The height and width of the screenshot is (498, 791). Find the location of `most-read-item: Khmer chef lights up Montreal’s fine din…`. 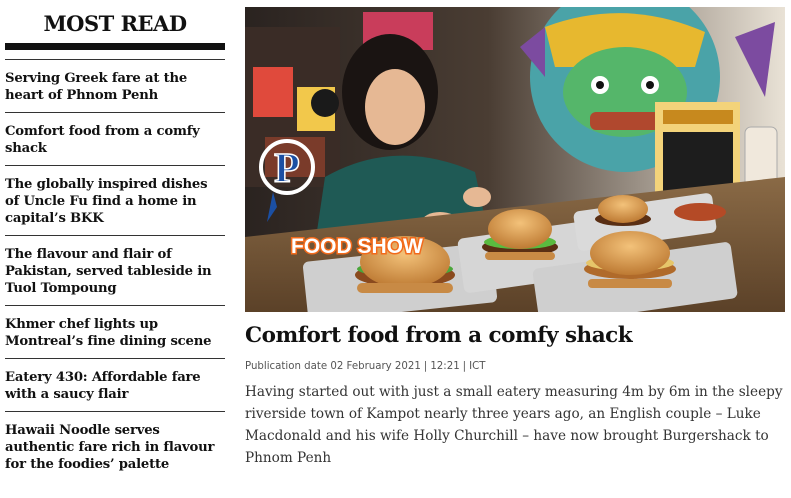

most-read-item: Khmer chef lights up Montreal’s fine din… is located at coordinates (115, 331).